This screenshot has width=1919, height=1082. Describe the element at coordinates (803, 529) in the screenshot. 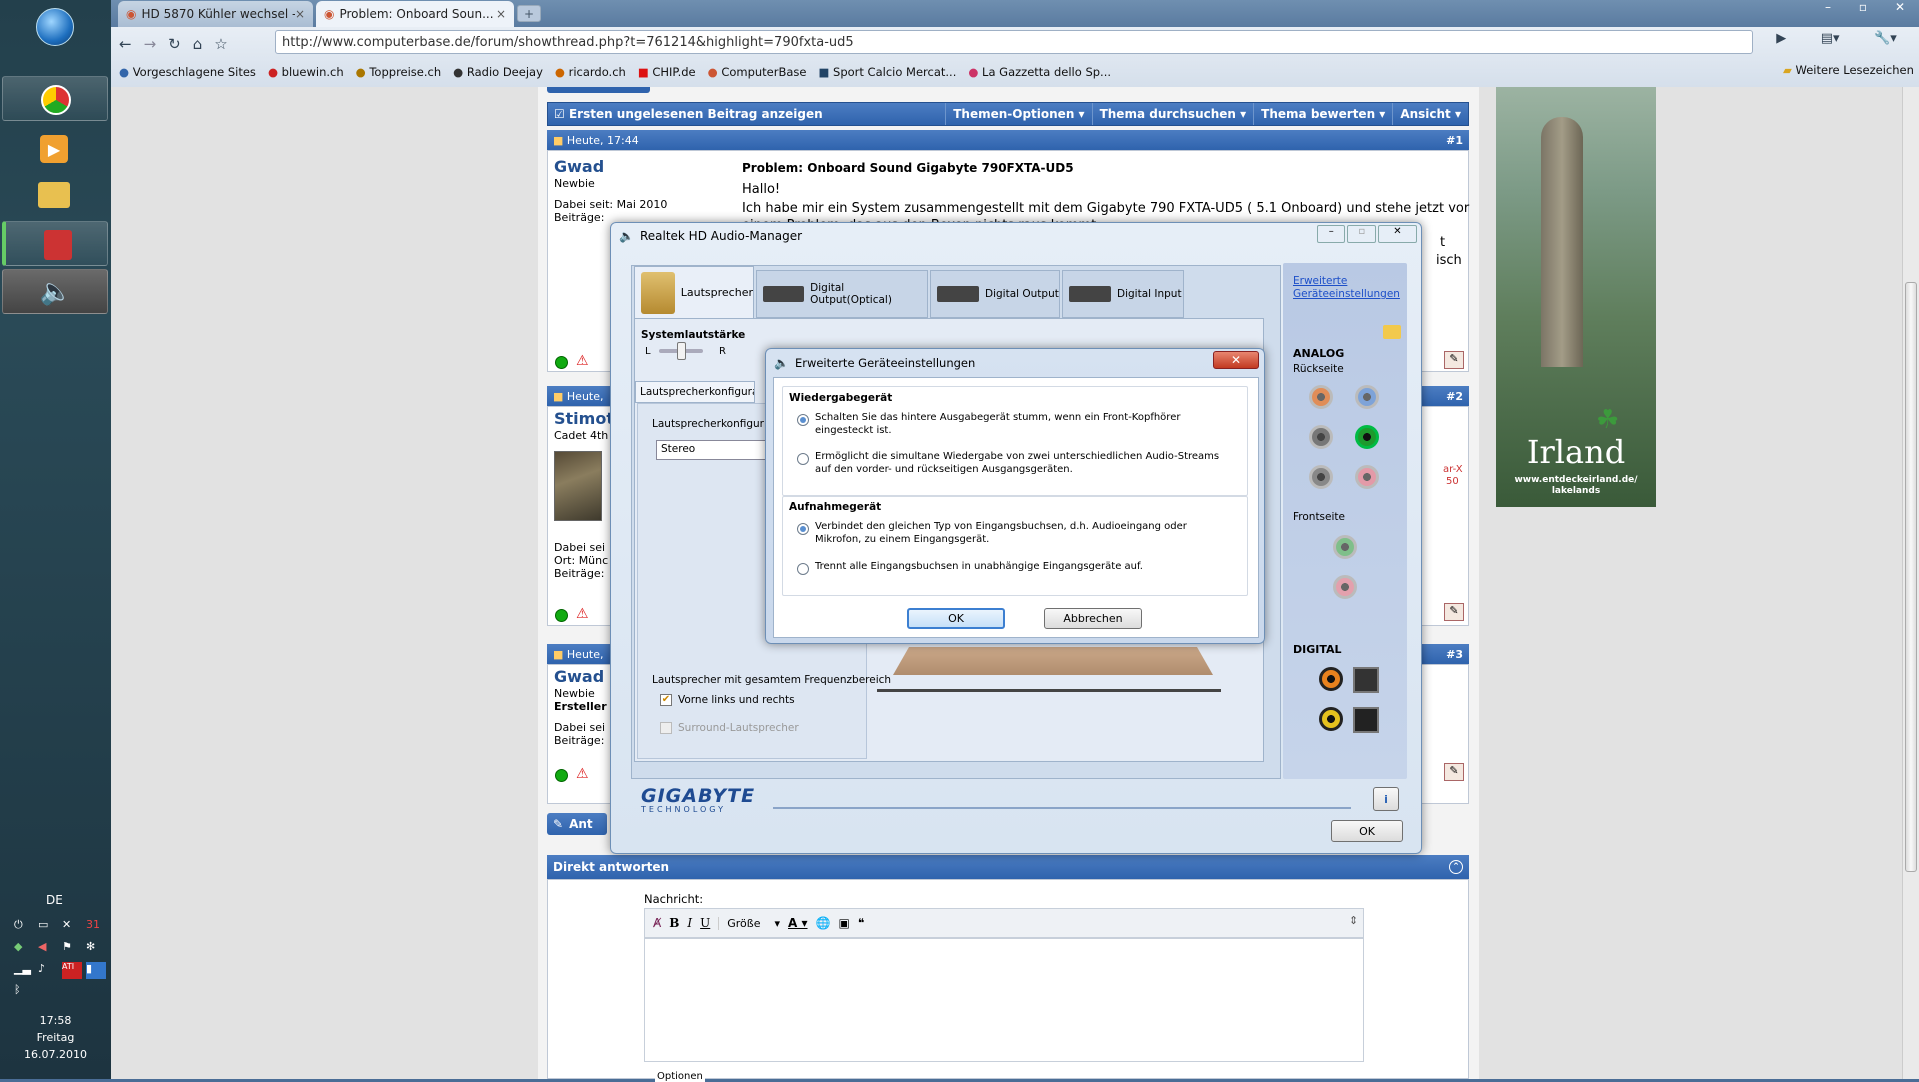

I see `radio-combine-inputs` at that location.